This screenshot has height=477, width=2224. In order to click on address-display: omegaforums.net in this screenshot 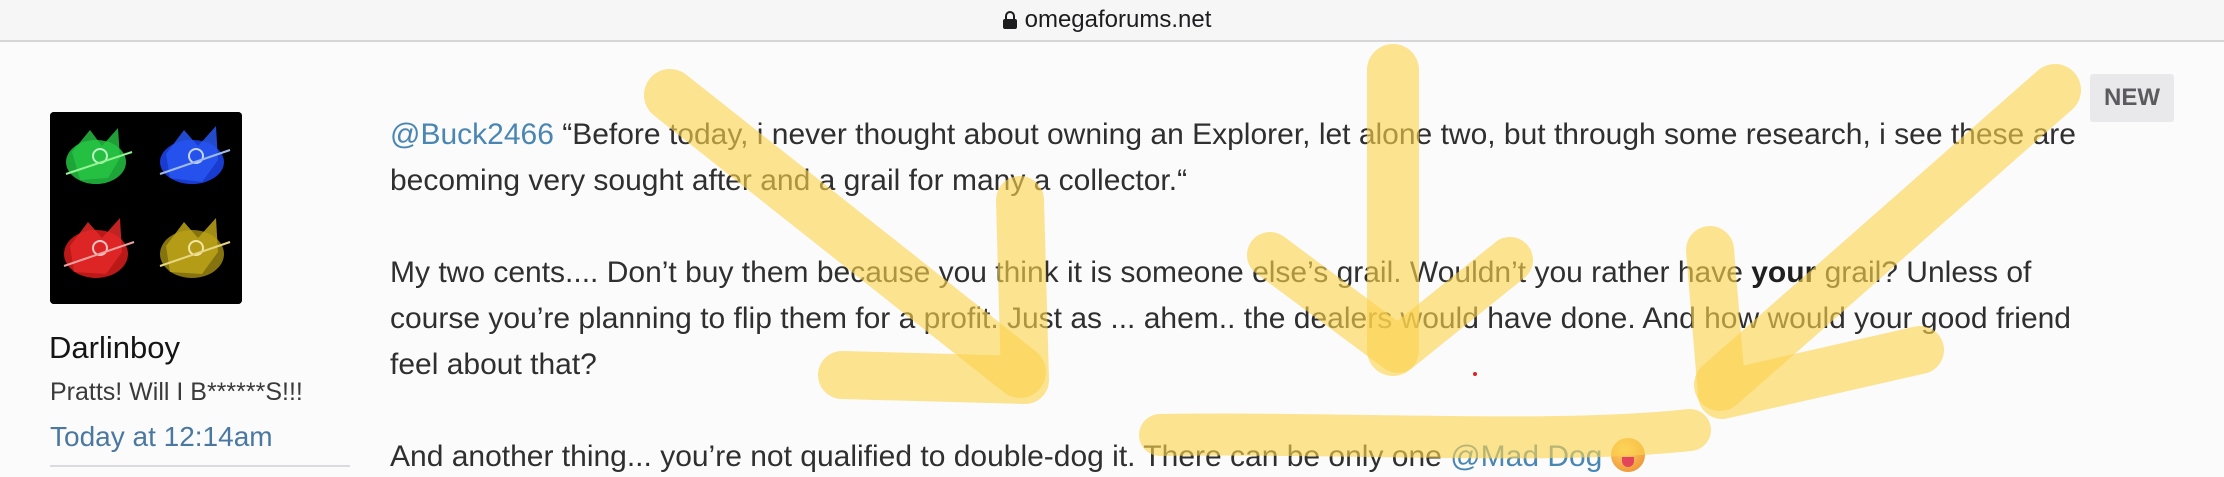, I will do `click(1107, 20)`.